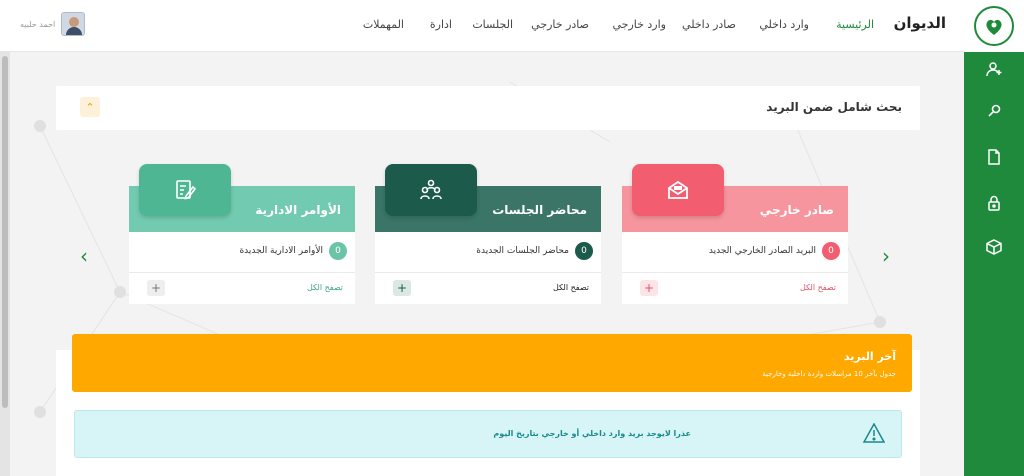 The width and height of the screenshot is (1024, 476). I want to click on search-key-icon, so click(994, 111).